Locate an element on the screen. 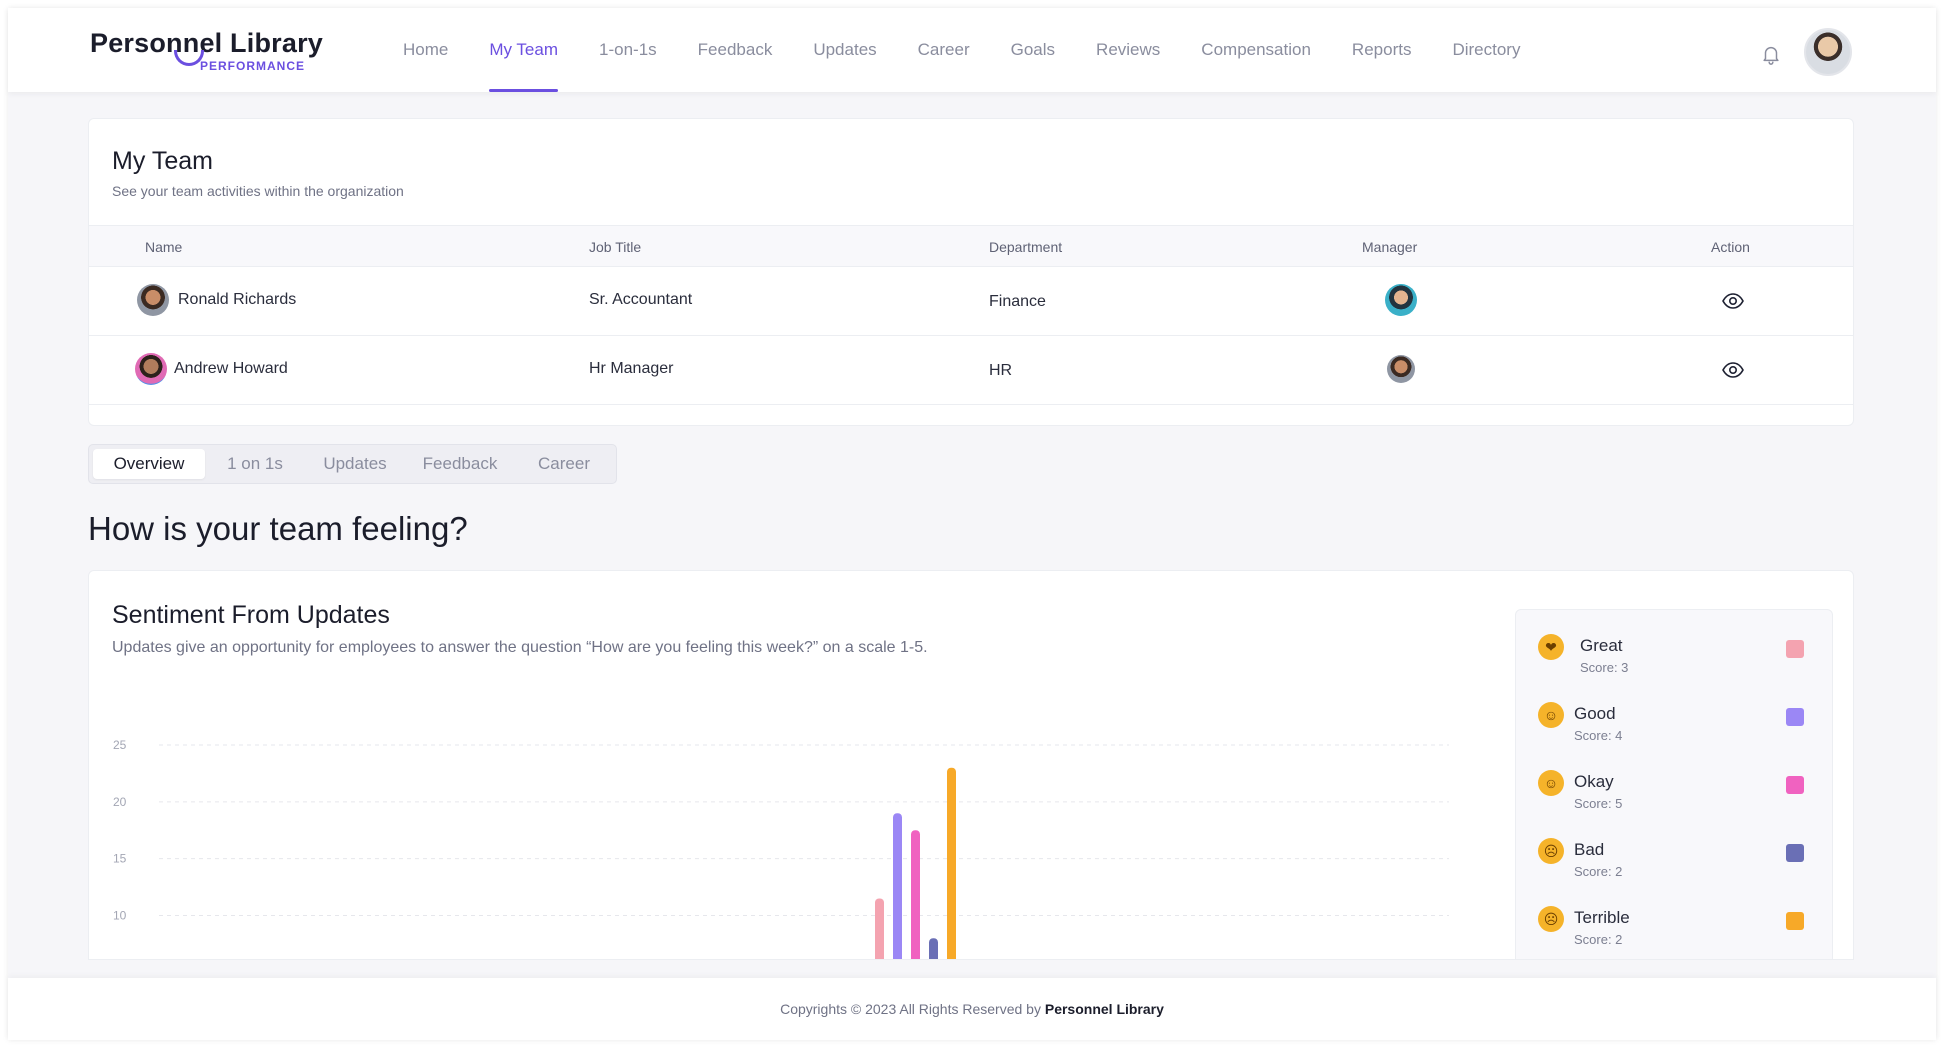 This screenshot has height=1048, width=1944. employee-name: Ronald Richards is located at coordinates (237, 299).